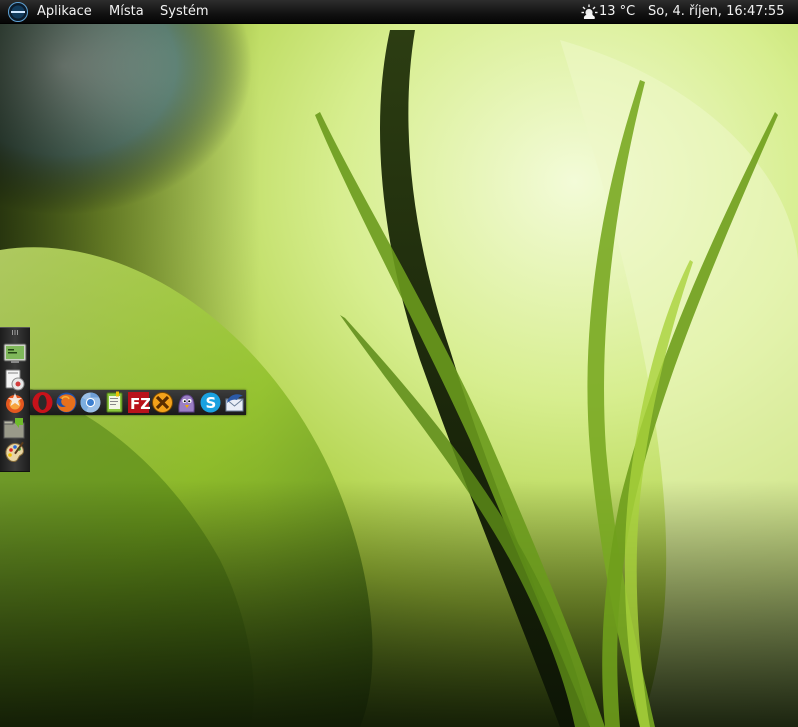  I want to click on firefox-star-icon, so click(15, 403).